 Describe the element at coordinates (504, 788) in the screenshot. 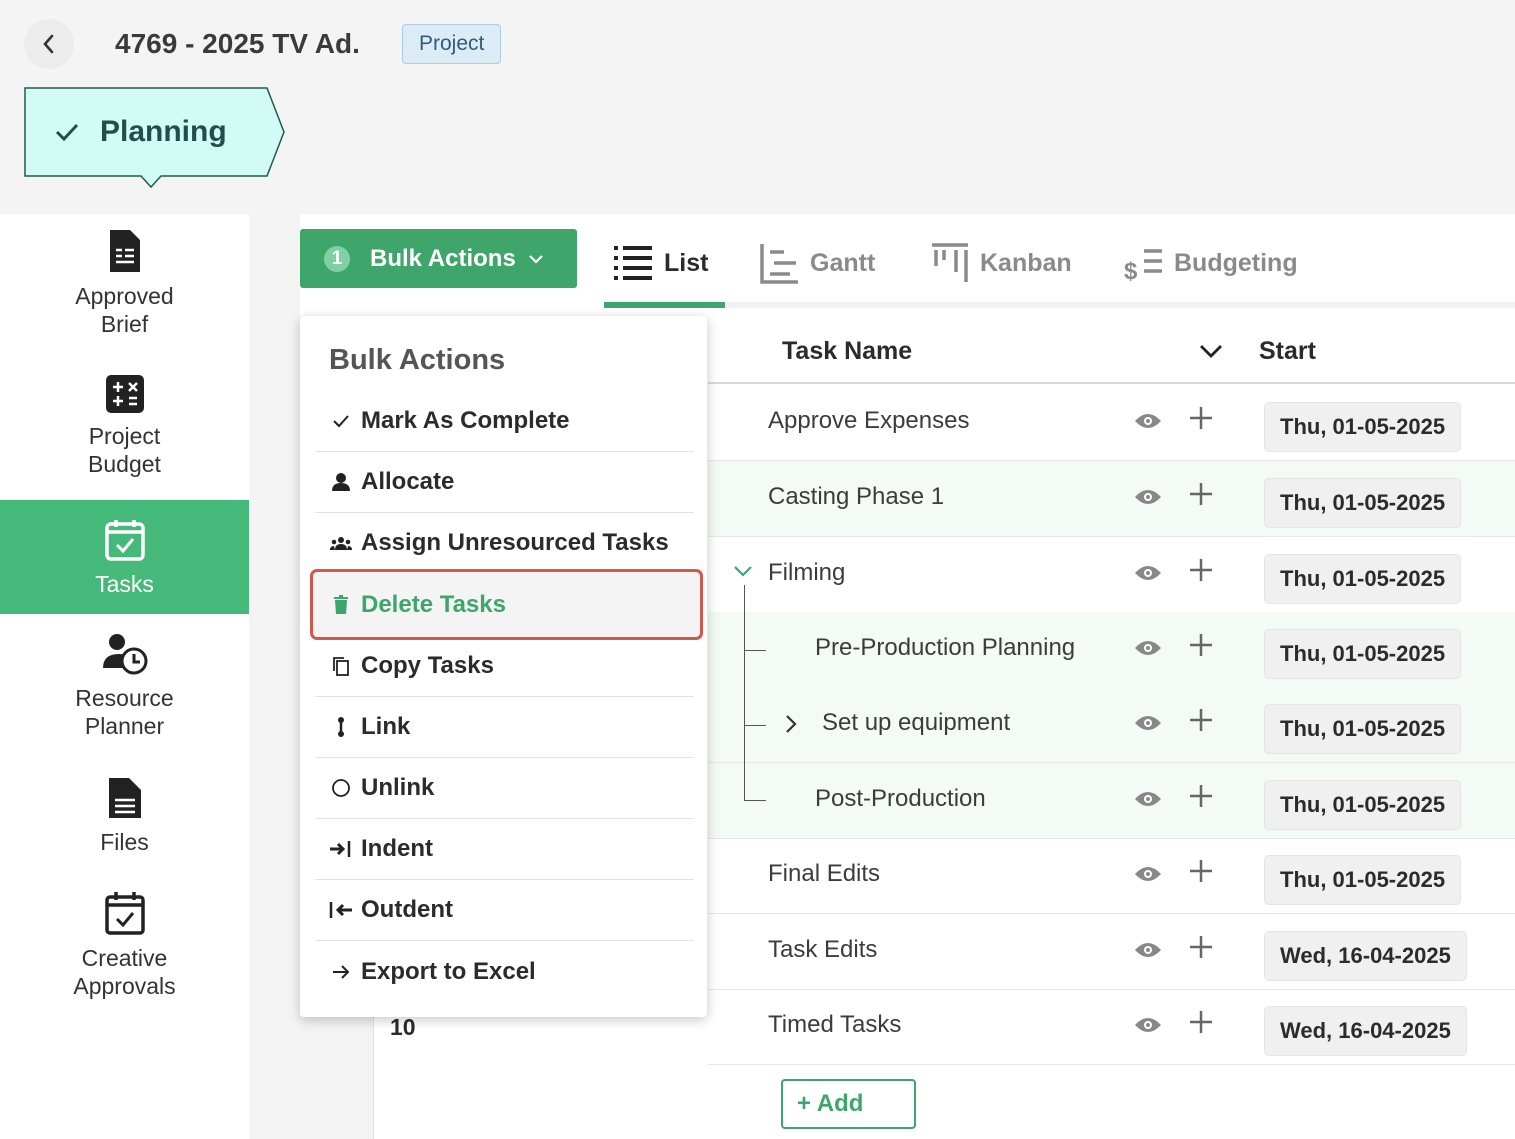

I see `menu-item-unlink: Unlink` at that location.